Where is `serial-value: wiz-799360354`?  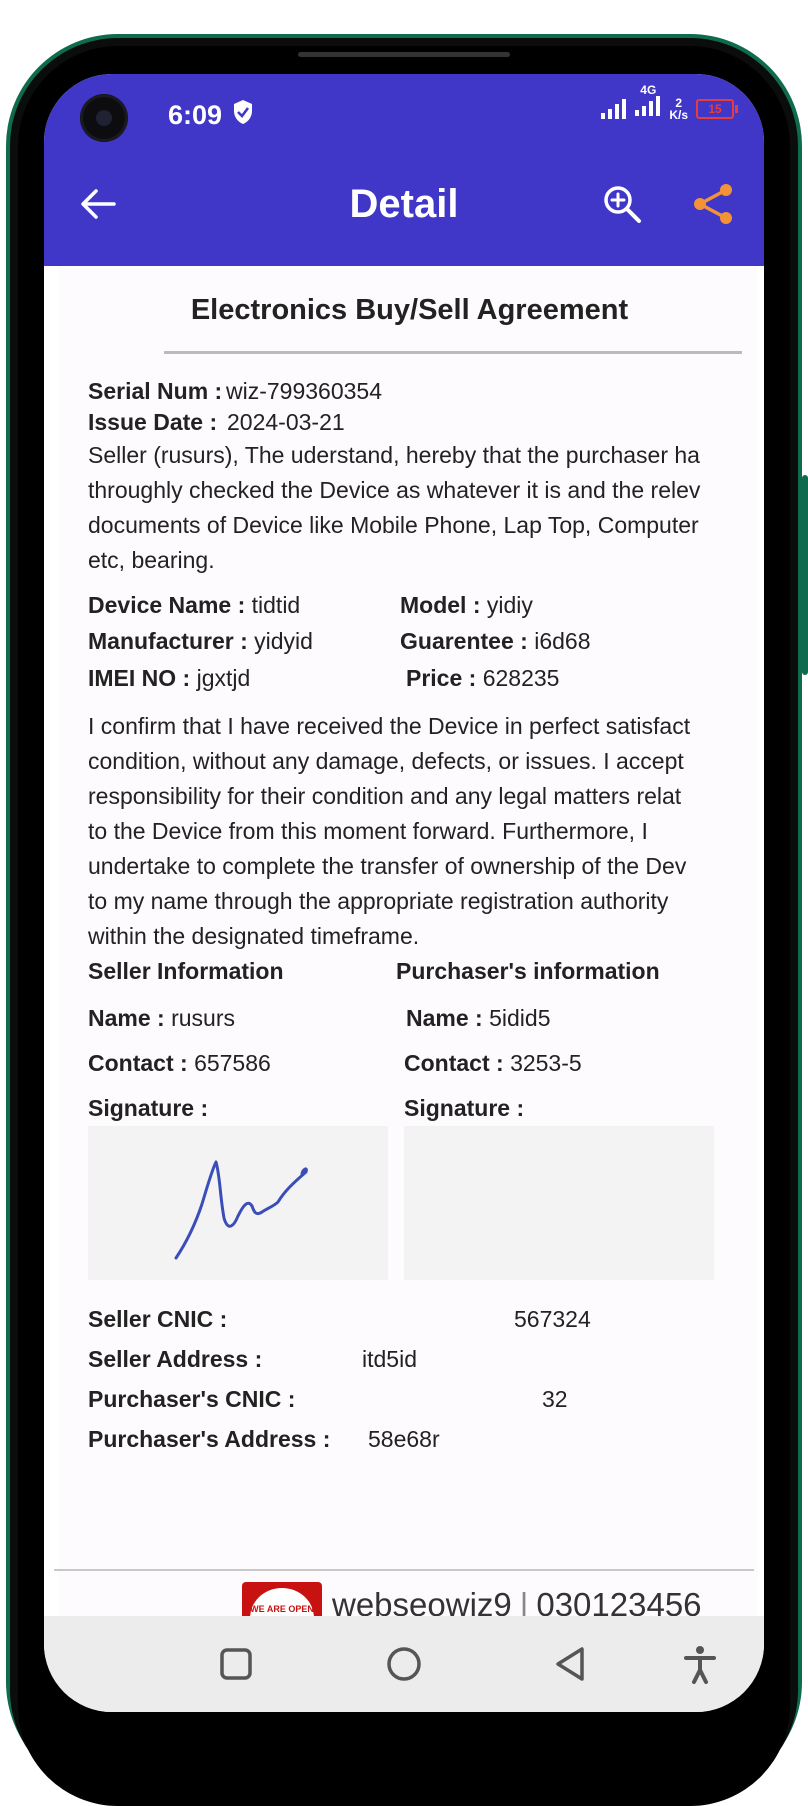
serial-value: wiz-799360354 is located at coordinates (304, 391).